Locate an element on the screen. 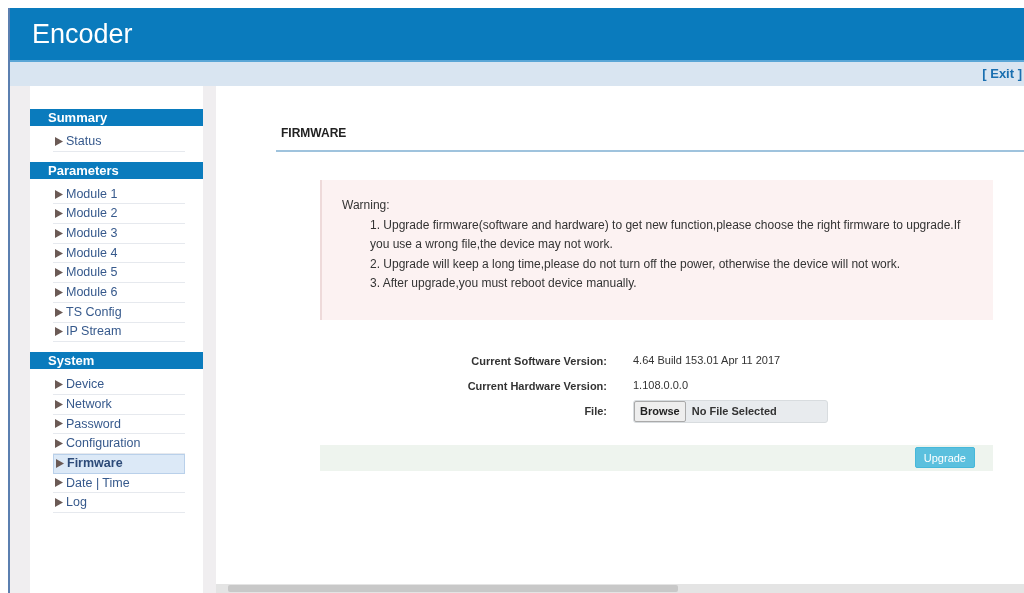 Image resolution: width=1024 pixels, height=593 pixels. field-value: 1.108.0.0.0 is located at coordinates (661, 385).